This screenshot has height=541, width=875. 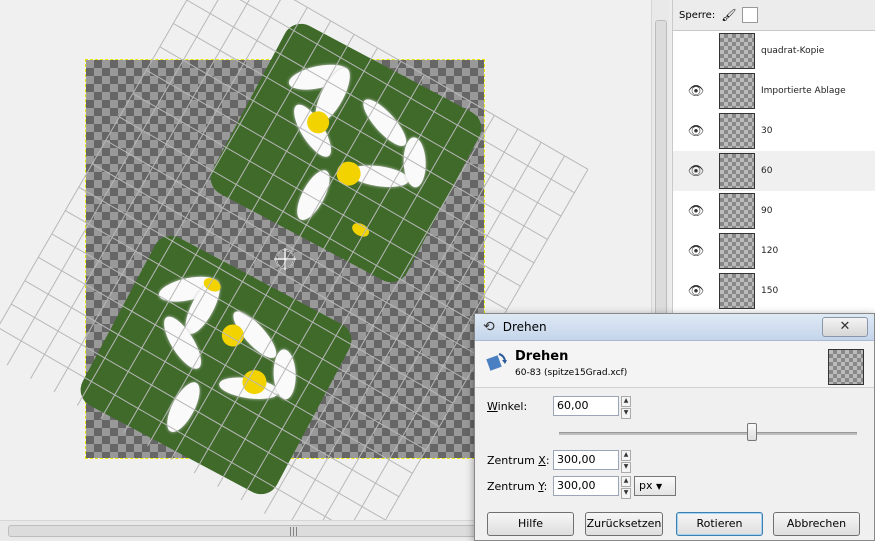 I want to click on vertical-scroll-thumb, so click(x=661, y=171).